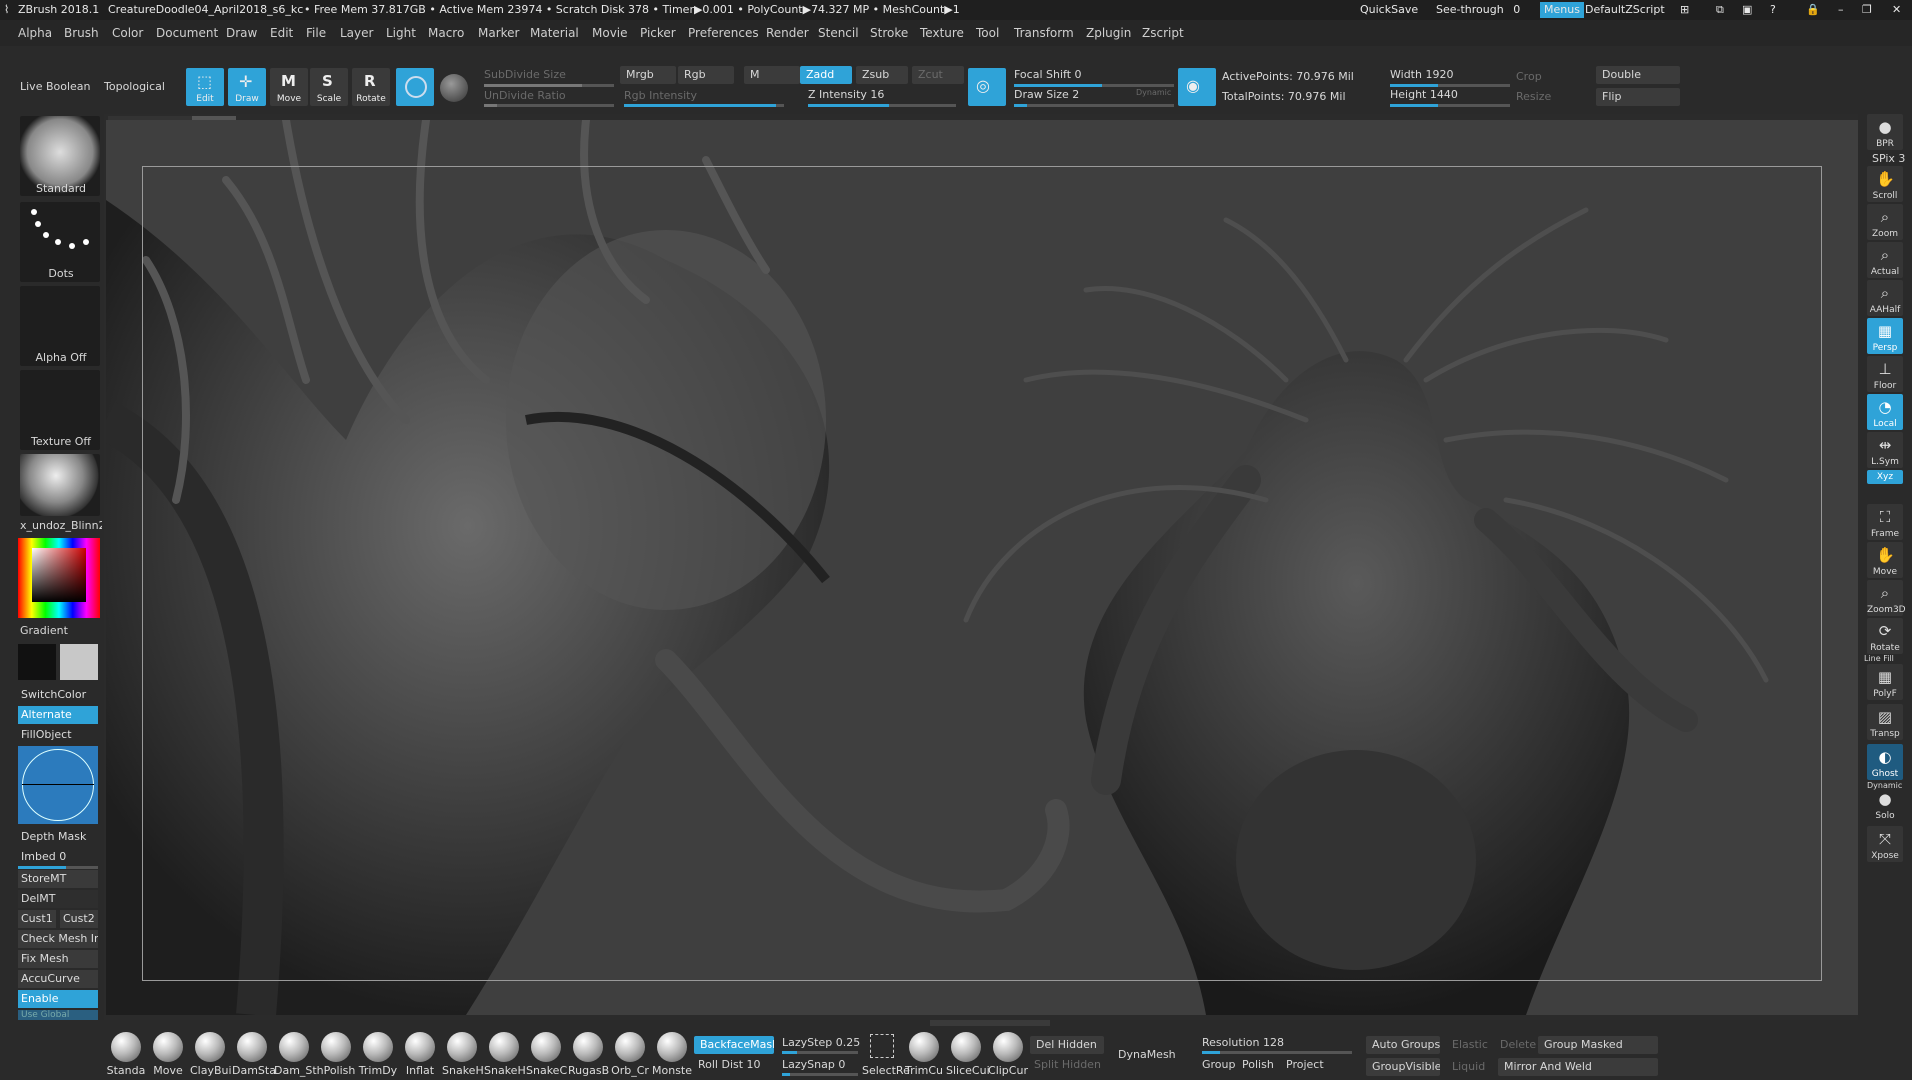 This screenshot has width=1912, height=1080. What do you see at coordinates (58, 1015) in the screenshot?
I see `use-global-button: Use Global` at bounding box center [58, 1015].